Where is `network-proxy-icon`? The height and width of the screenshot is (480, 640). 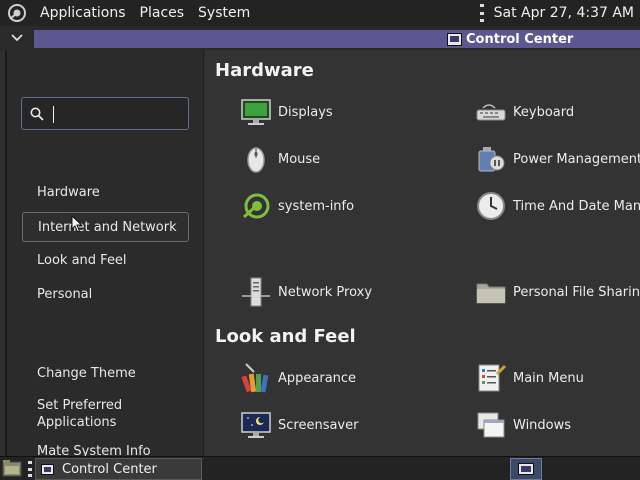
network-proxy-icon is located at coordinates (256, 292).